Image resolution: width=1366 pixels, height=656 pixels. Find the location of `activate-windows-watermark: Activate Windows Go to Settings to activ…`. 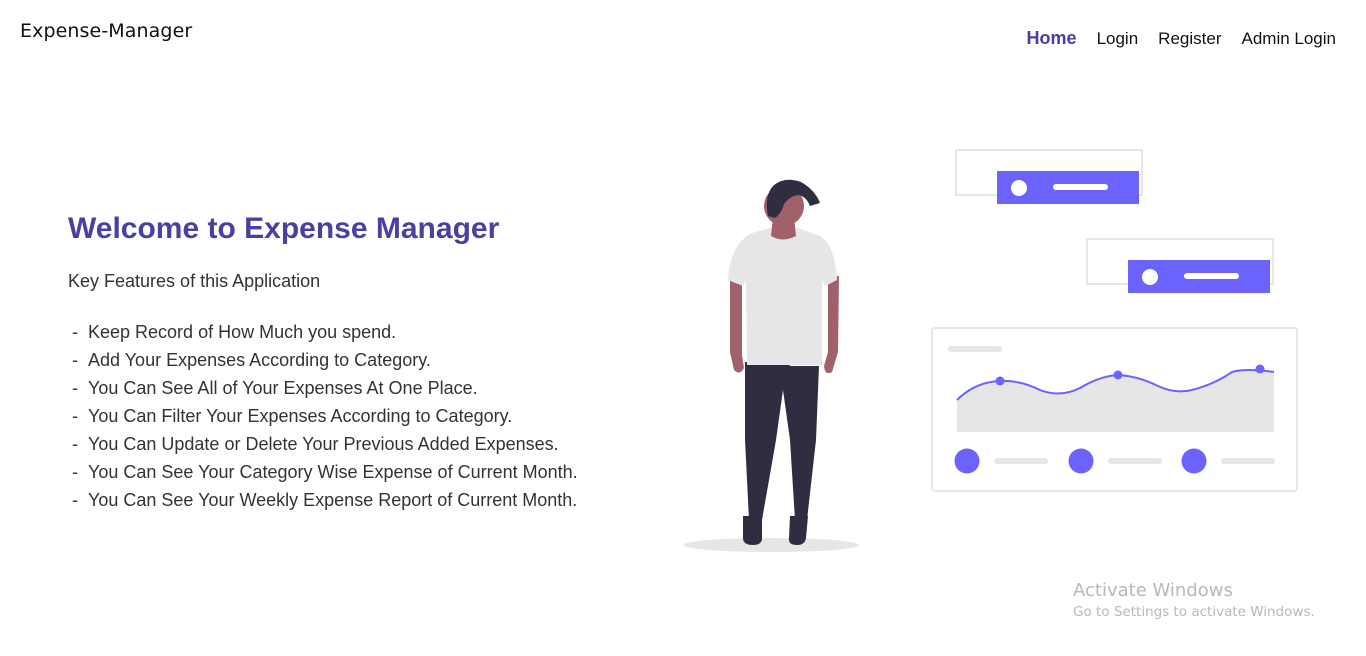

activate-windows-watermark: Activate Windows Go to Settings to activ… is located at coordinates (1194, 600).